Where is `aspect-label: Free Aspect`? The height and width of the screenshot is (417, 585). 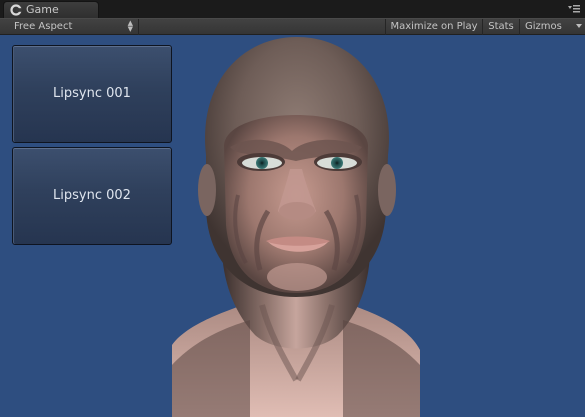
aspect-label: Free Aspect is located at coordinates (43, 26).